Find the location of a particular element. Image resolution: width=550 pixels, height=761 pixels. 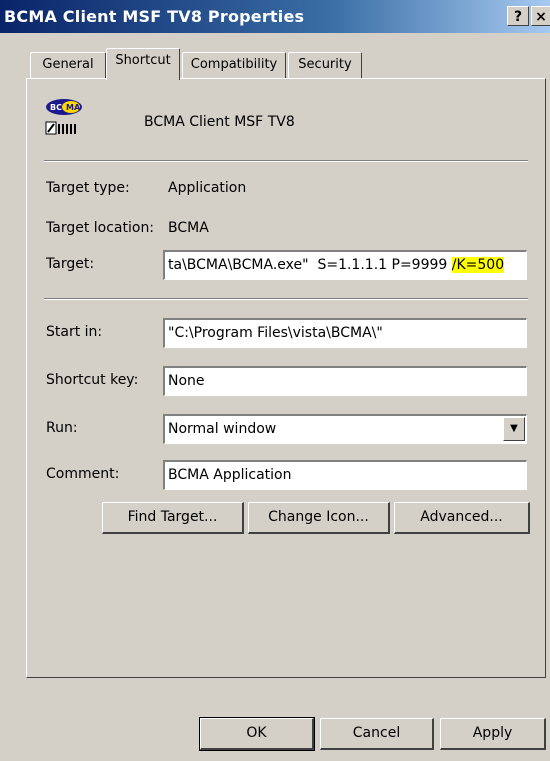

comment-input: BCMA Application is located at coordinates (345, 475).